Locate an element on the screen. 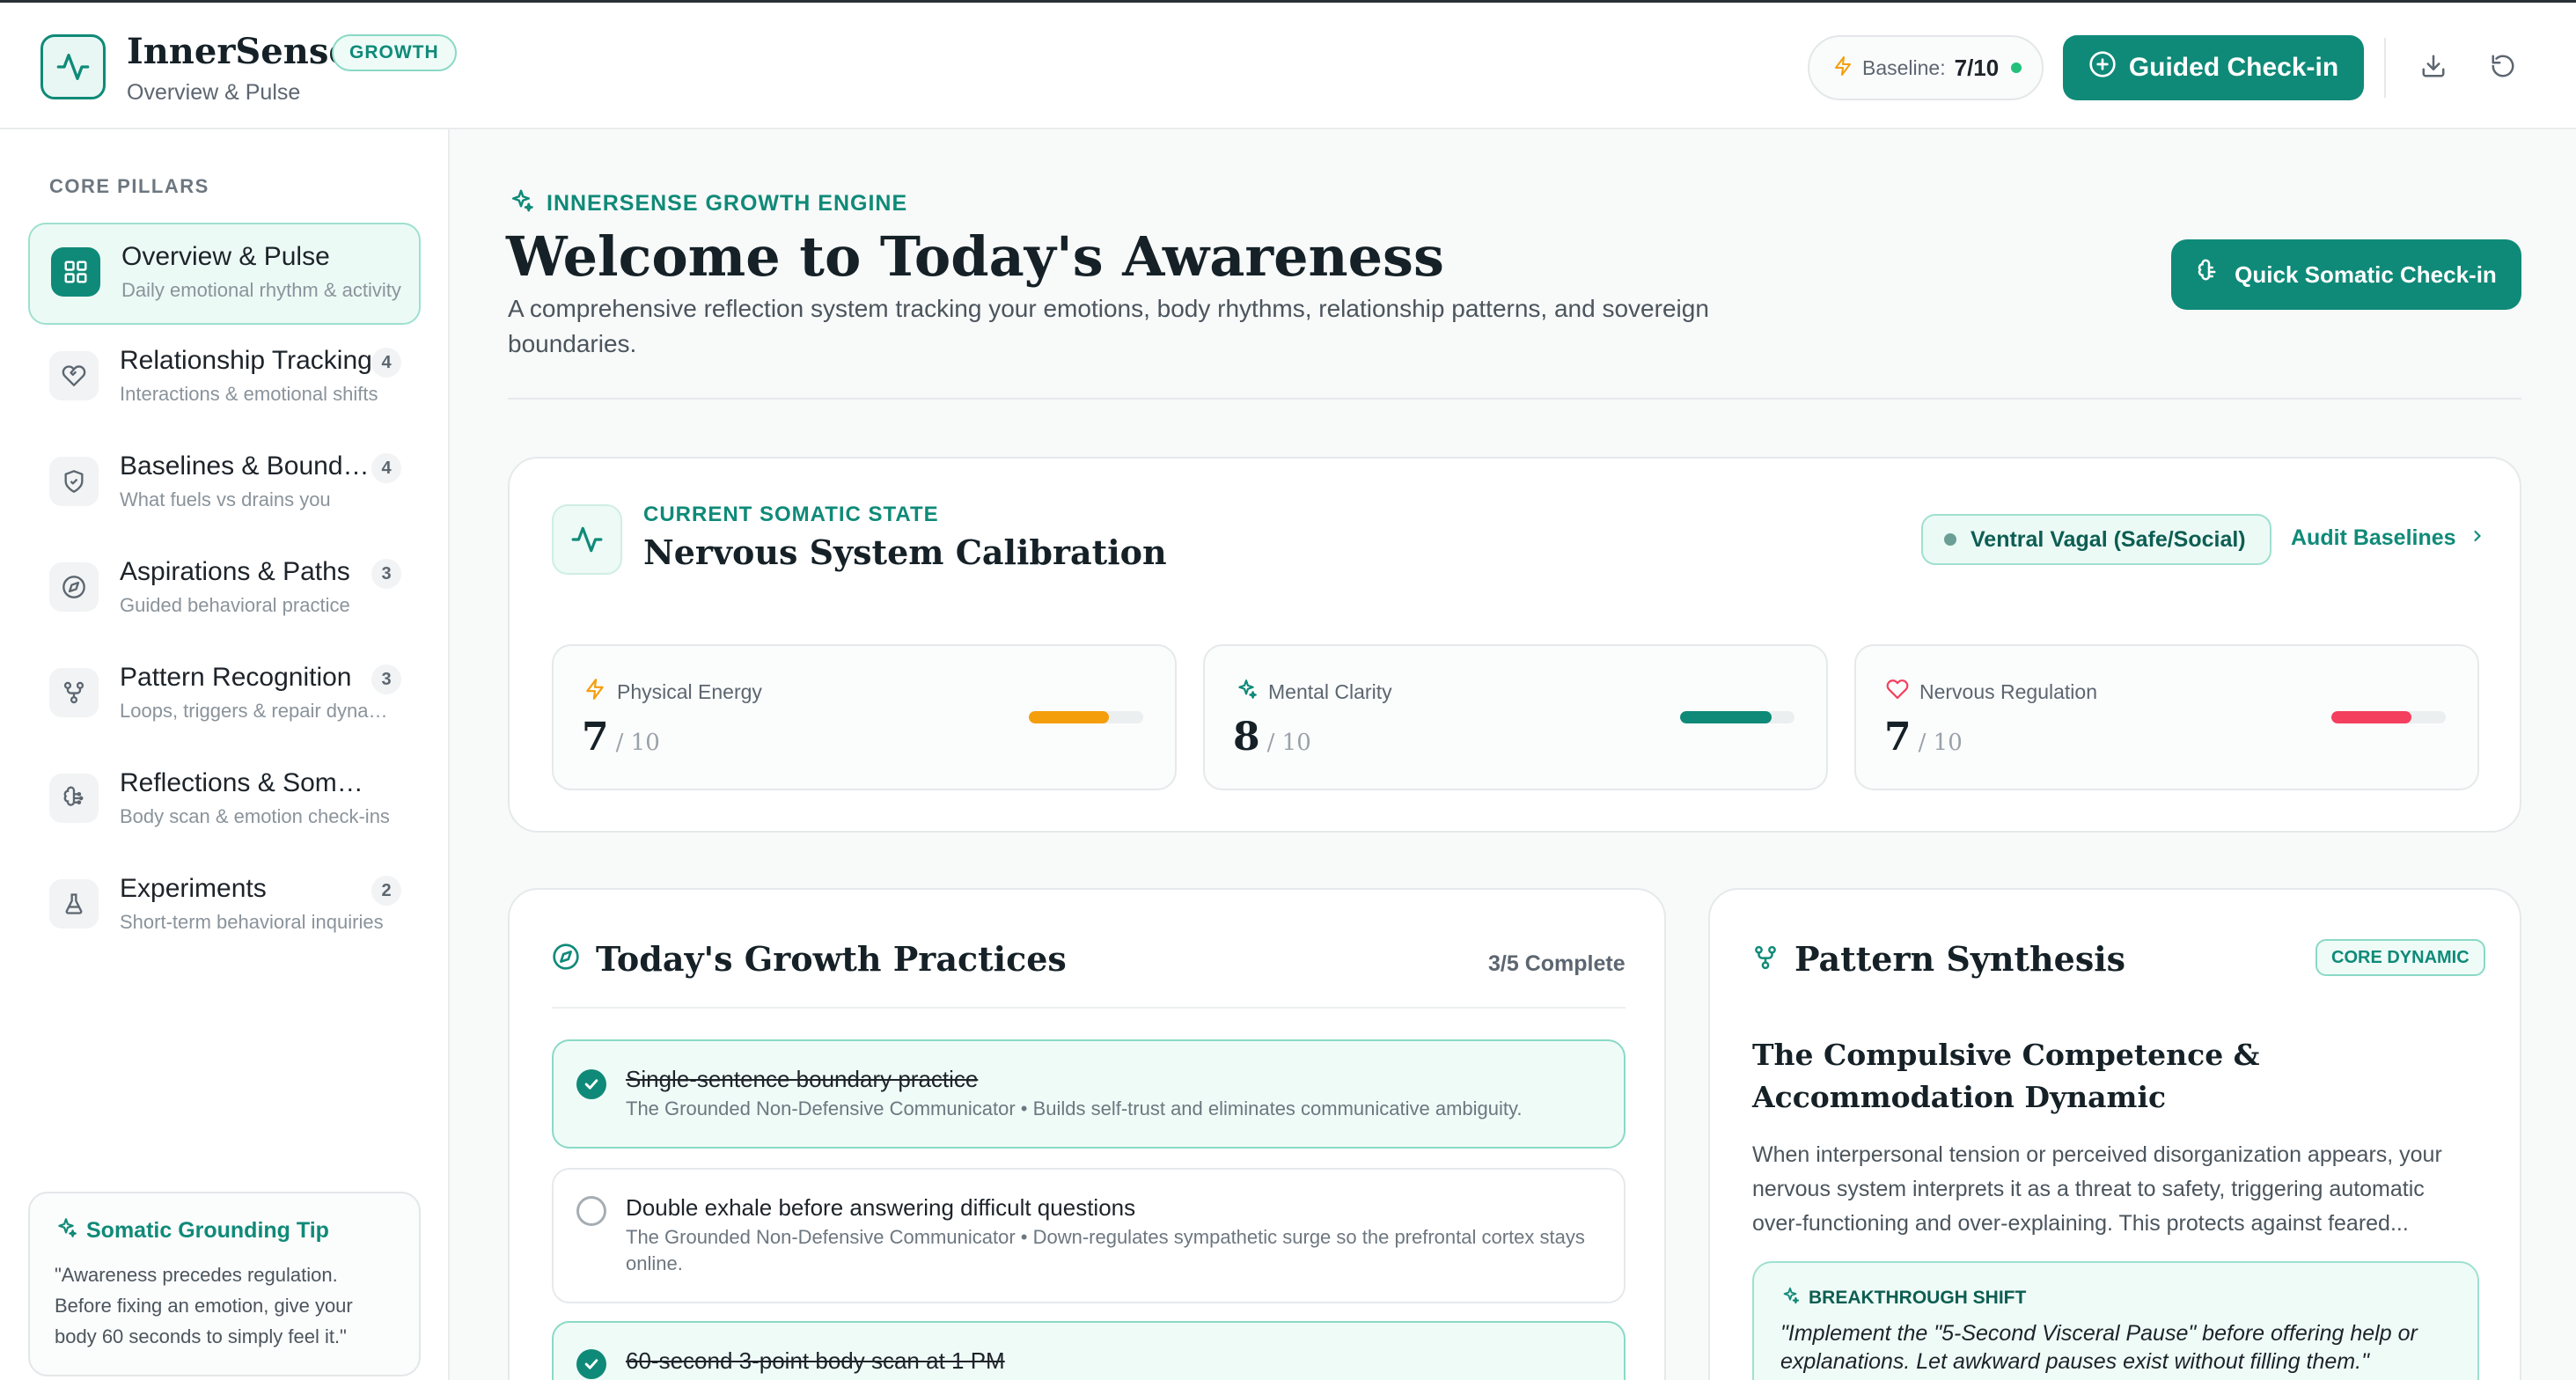  sidebar-item-desc: Loops, triggers & repair dynamics is located at coordinates (260, 711).